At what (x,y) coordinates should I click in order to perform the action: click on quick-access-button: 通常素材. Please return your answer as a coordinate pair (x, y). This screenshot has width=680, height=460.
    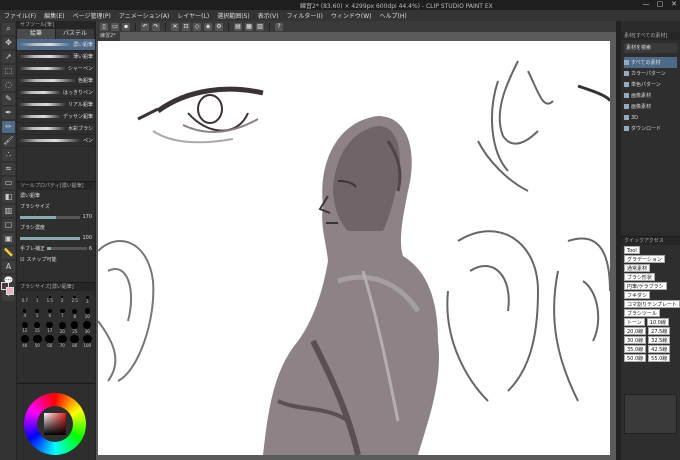
    Looking at the image, I should click on (637, 268).